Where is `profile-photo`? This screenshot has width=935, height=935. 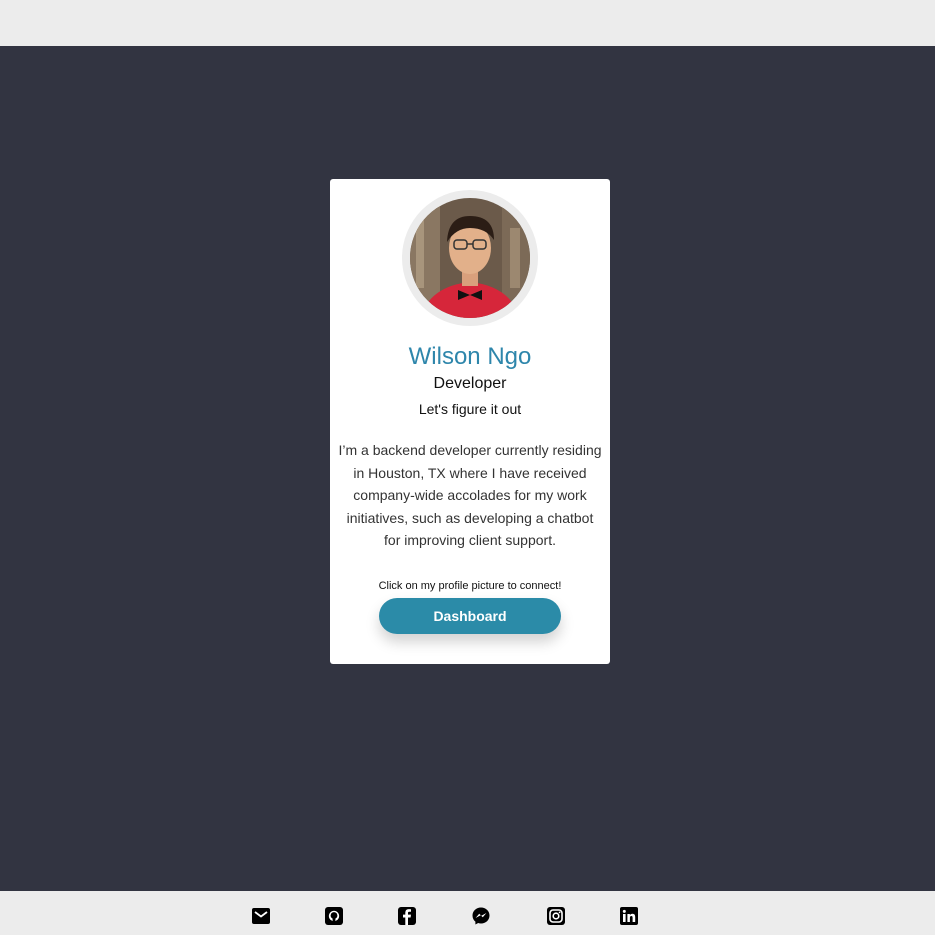
profile-photo is located at coordinates (470, 258).